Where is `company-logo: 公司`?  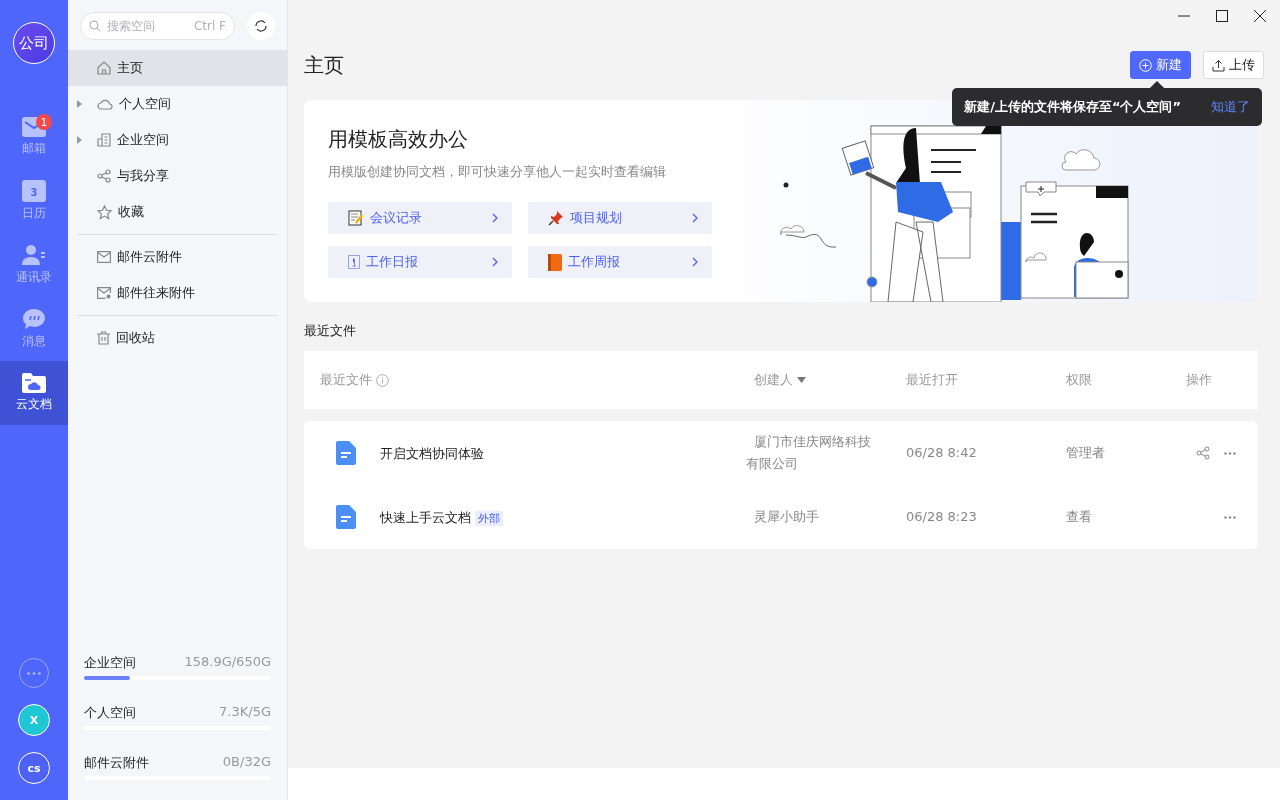
company-logo: 公司 is located at coordinates (34, 43).